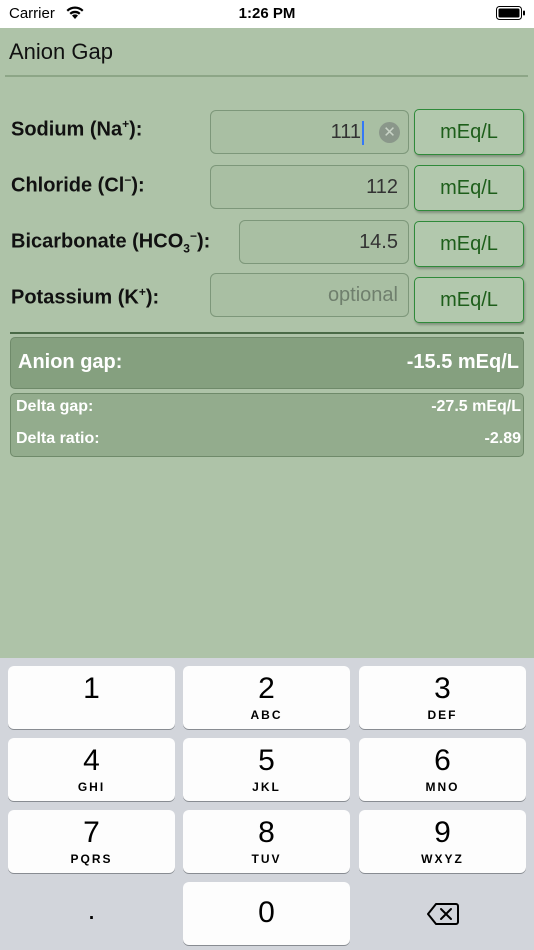 The width and height of the screenshot is (534, 950). I want to click on bicarbonate-label: Bicarbonate (HCO3−):, so click(111, 242).